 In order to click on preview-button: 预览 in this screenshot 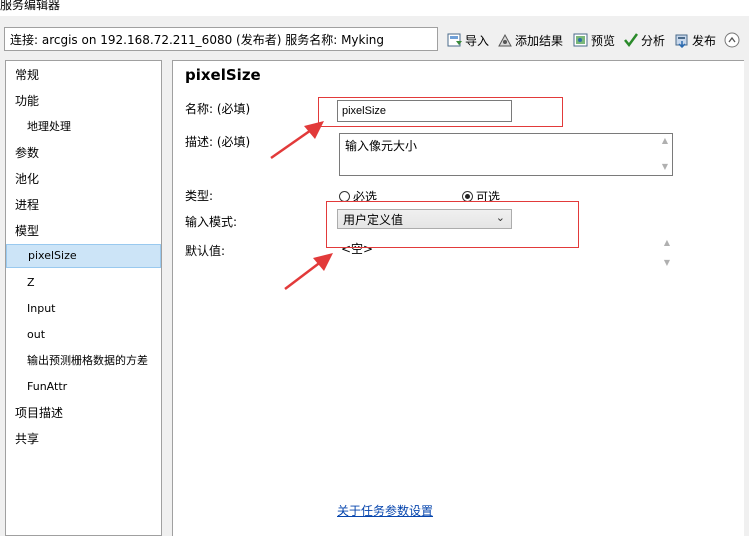, I will do `click(594, 40)`.